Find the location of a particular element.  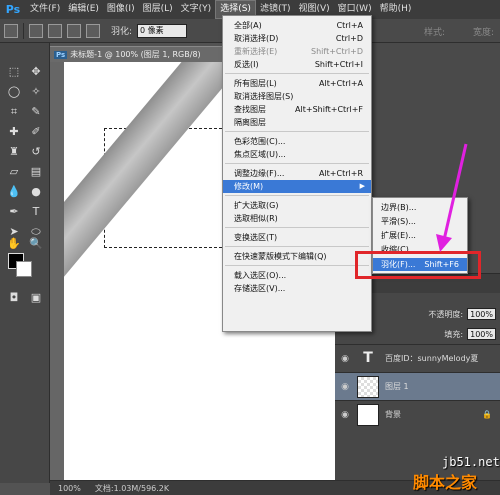

photoshop-logo: Ps is located at coordinates (13, 9).